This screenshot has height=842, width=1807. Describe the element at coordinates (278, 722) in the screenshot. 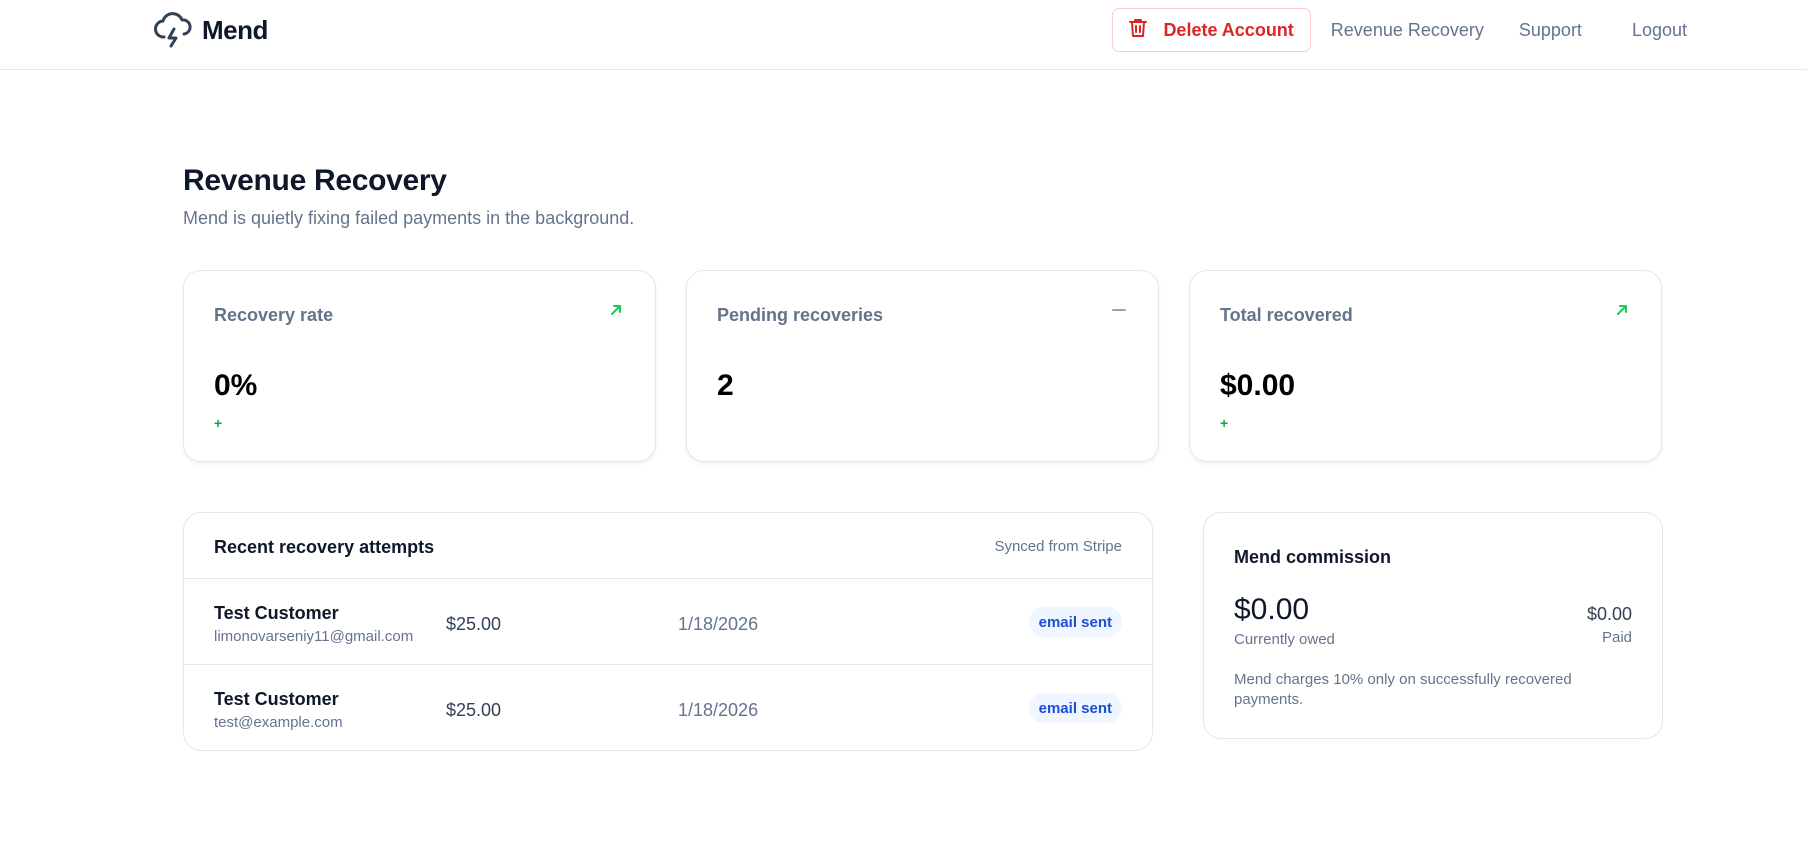

I see `customer-email: test@example.com` at that location.